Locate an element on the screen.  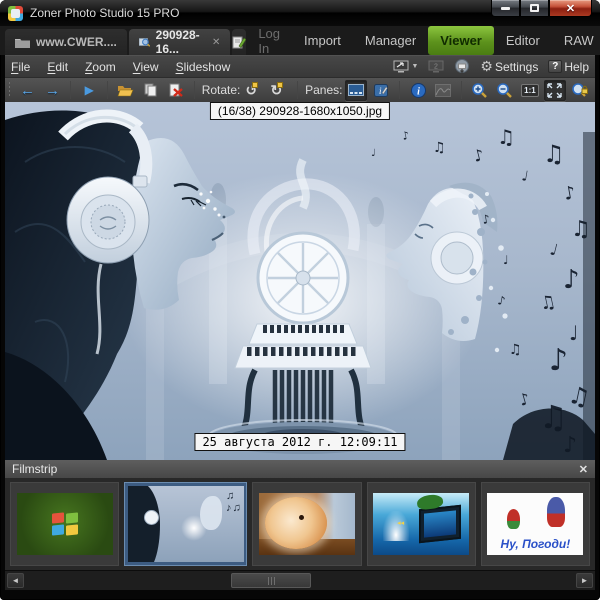
zoom-in-icon is located at coordinates (480, 90).